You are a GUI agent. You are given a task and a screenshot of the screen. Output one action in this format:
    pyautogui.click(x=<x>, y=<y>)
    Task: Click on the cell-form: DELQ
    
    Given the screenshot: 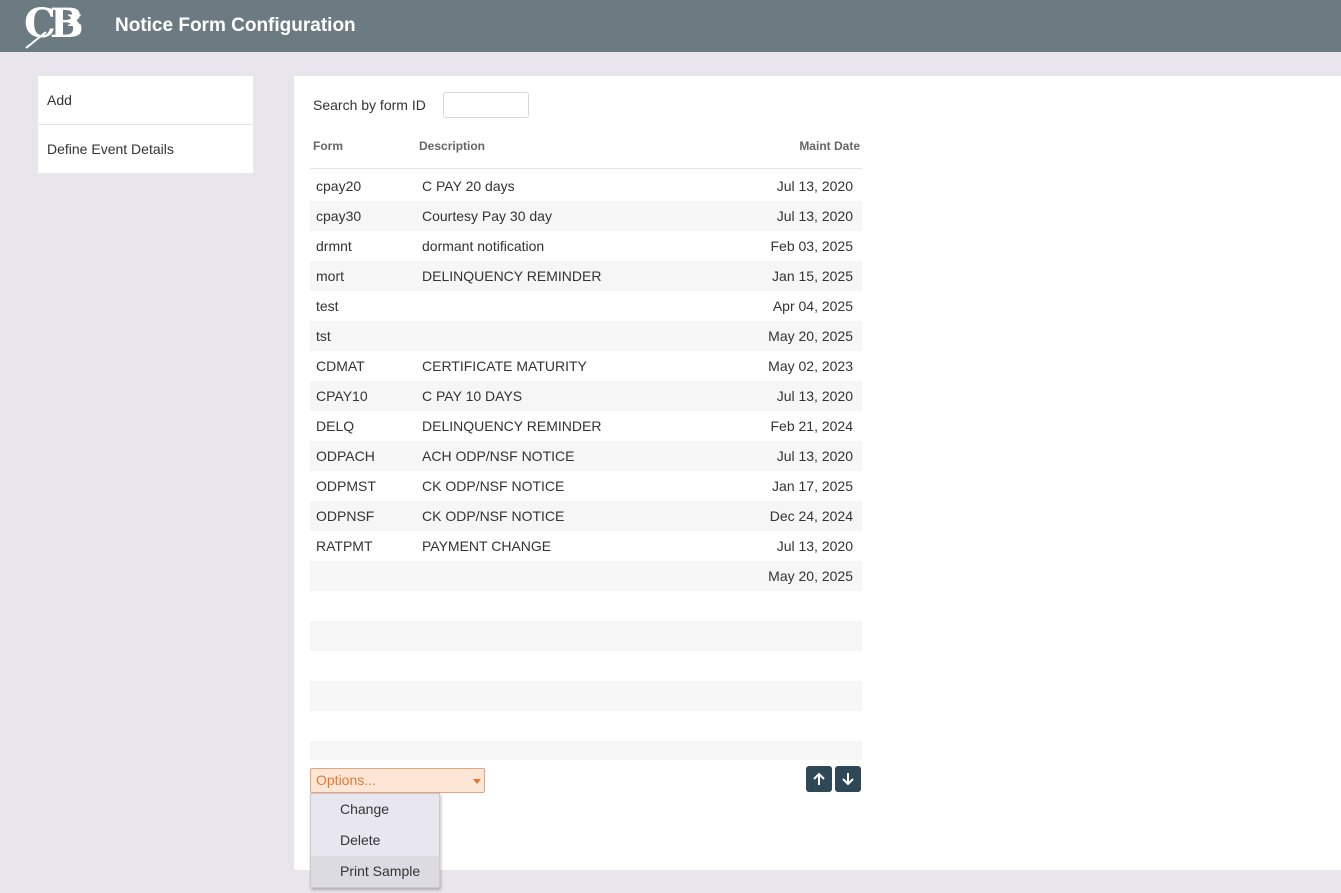 What is the action you would take?
    pyautogui.click(x=335, y=426)
    